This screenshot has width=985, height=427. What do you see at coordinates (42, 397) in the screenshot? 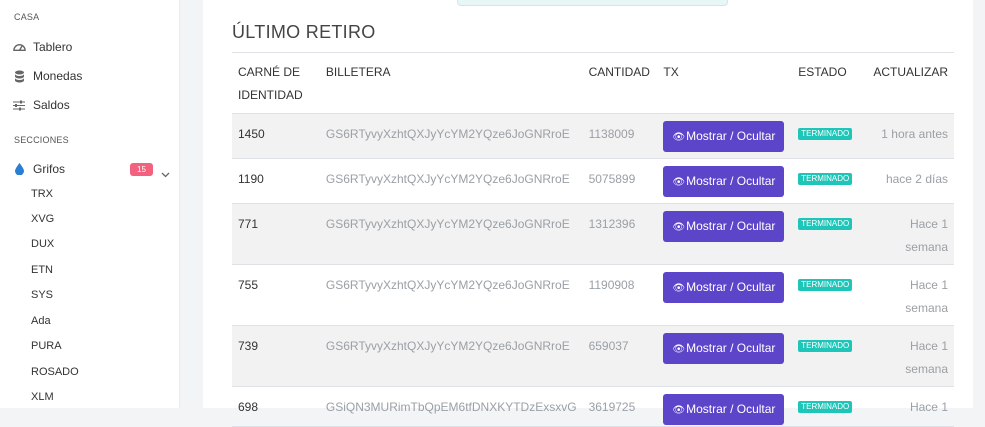
I see `sidebar-subitem: XLM` at bounding box center [42, 397].